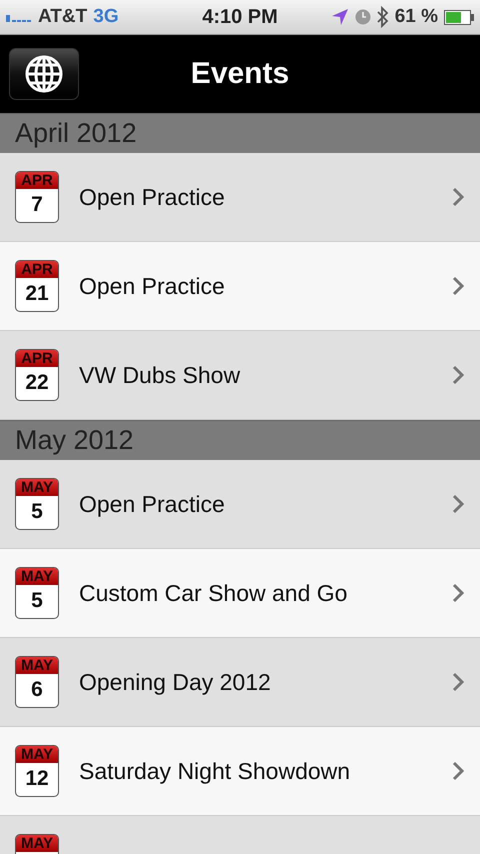 The width and height of the screenshot is (480, 854). Describe the element at coordinates (214, 771) in the screenshot. I see `event-title: Saturday Night Showdown` at that location.